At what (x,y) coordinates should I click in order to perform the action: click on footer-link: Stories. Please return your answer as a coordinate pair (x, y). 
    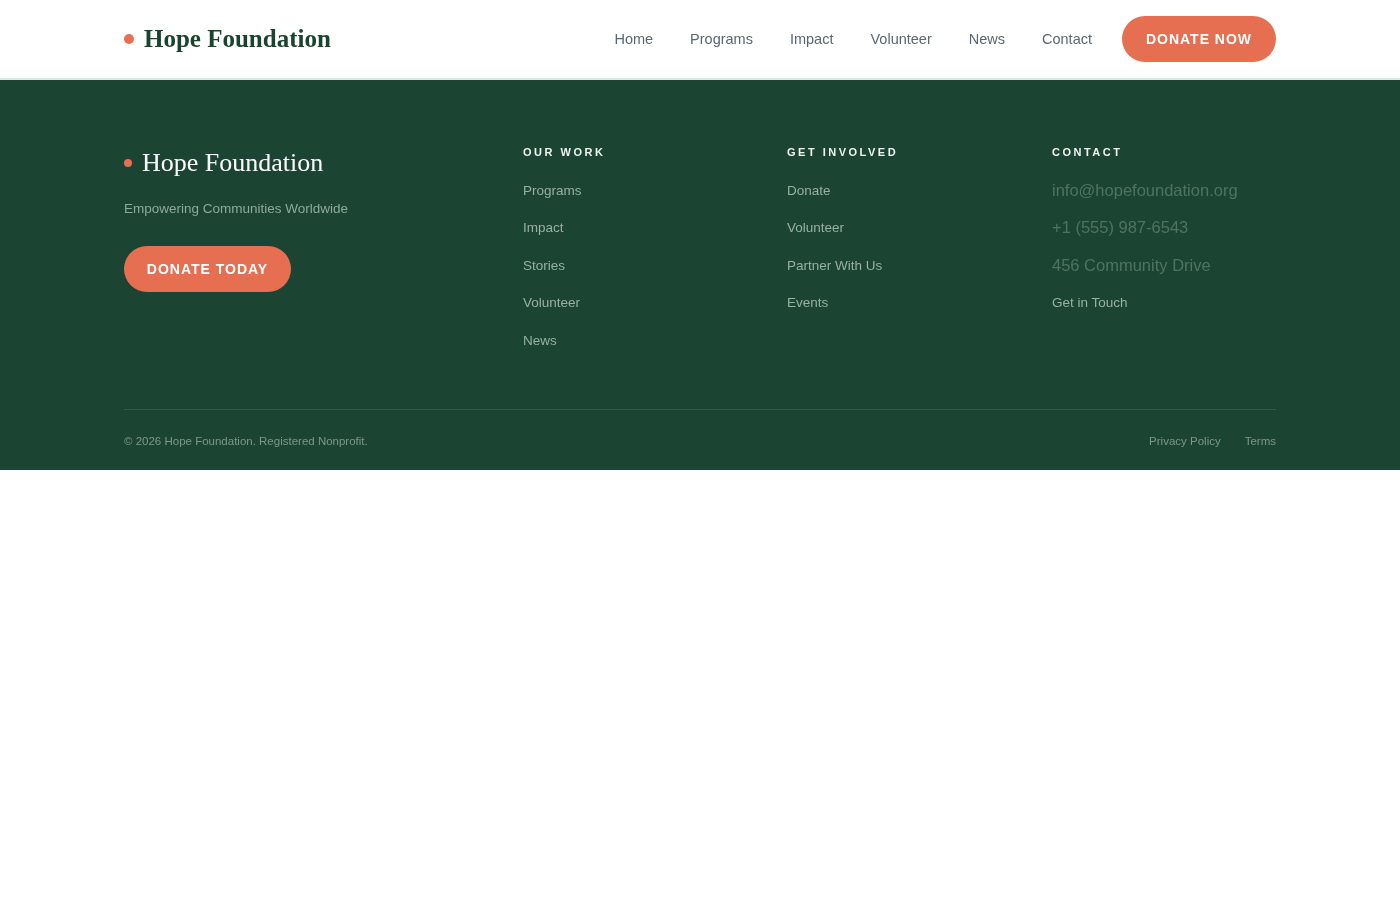
    Looking at the image, I should click on (544, 265).